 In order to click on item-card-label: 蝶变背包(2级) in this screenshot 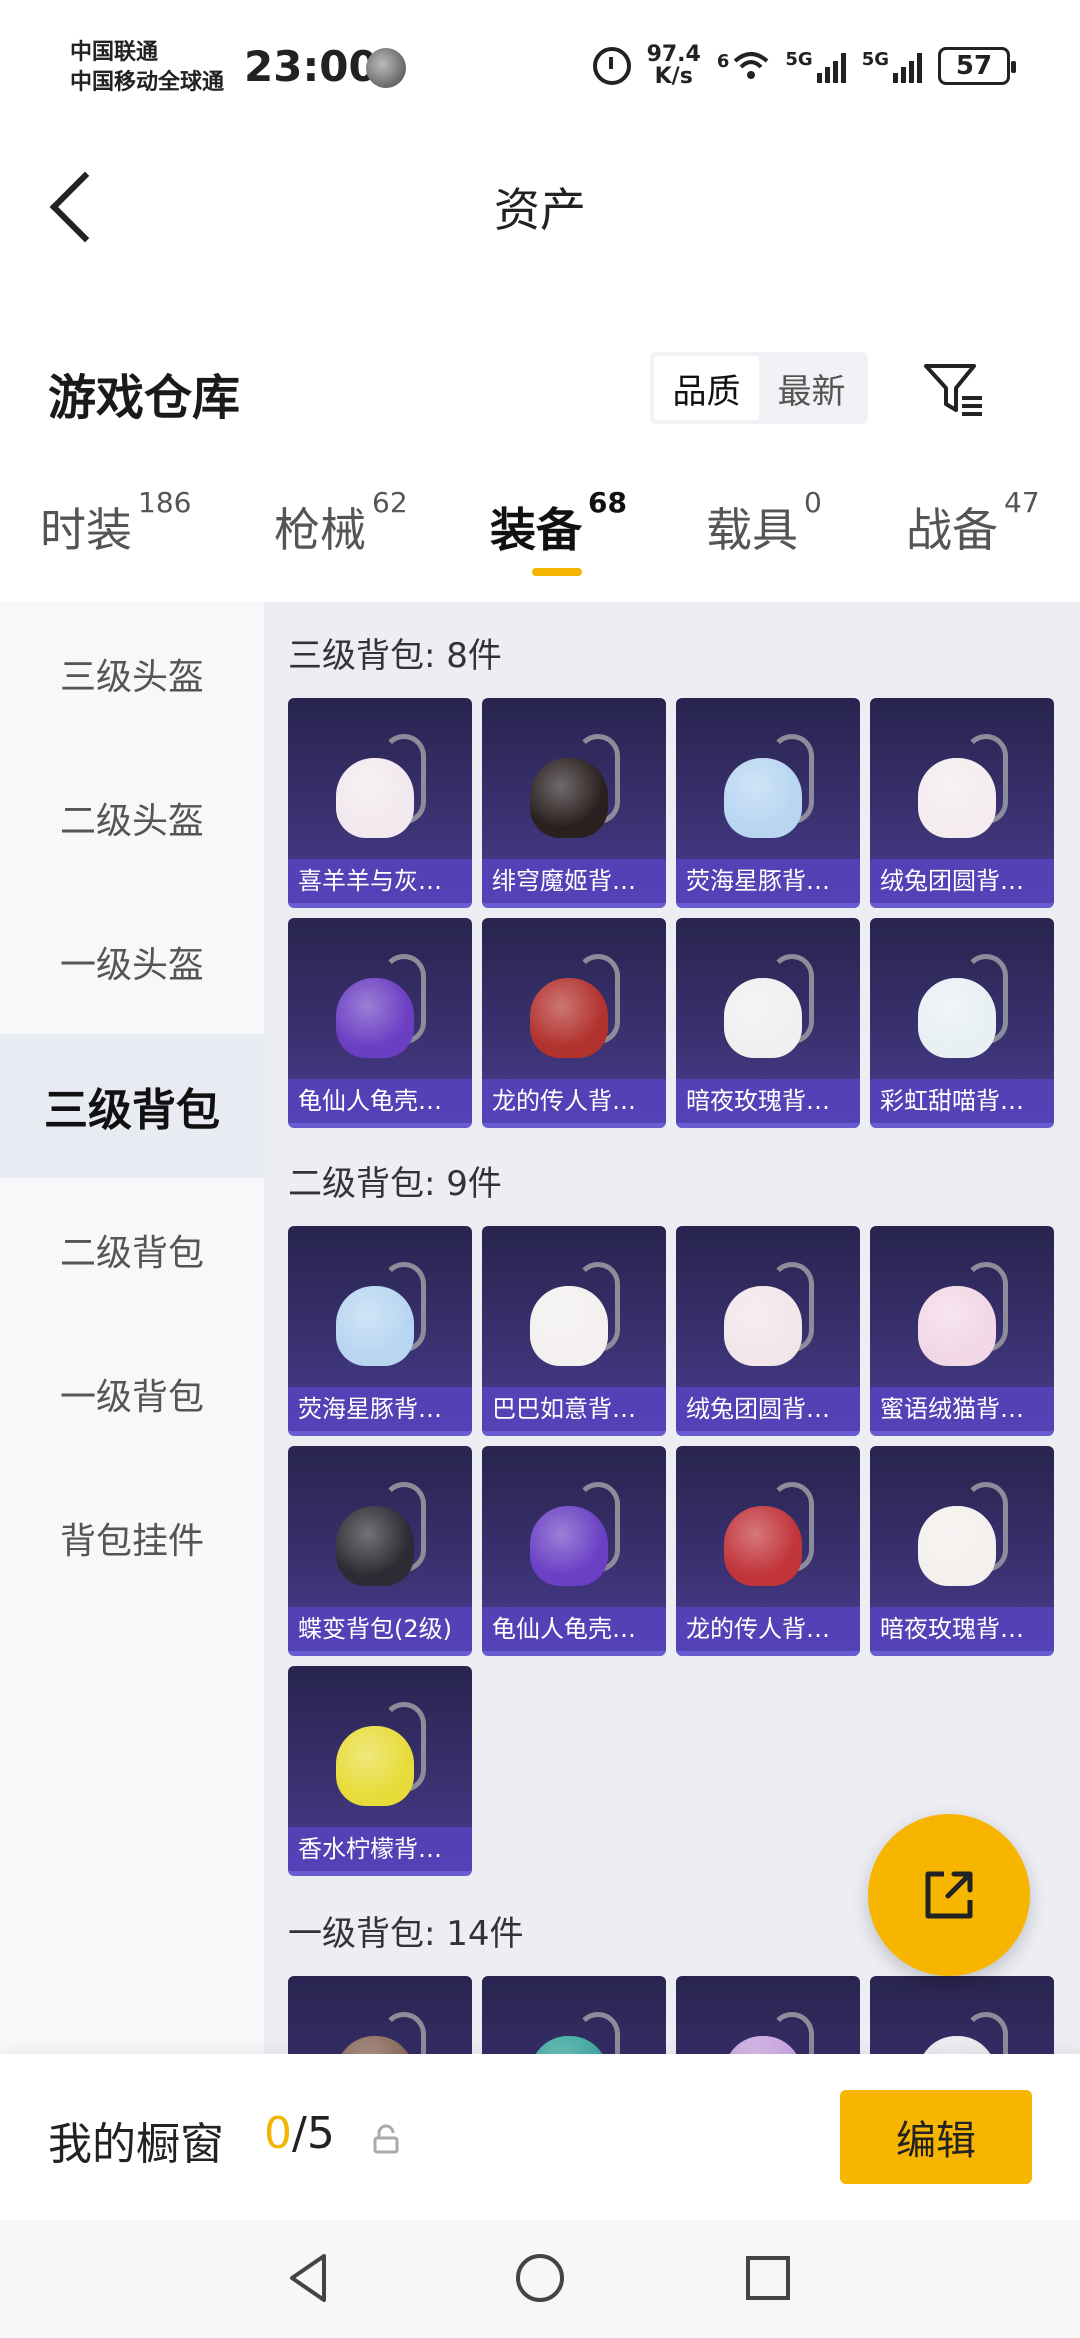, I will do `click(380, 1629)`.